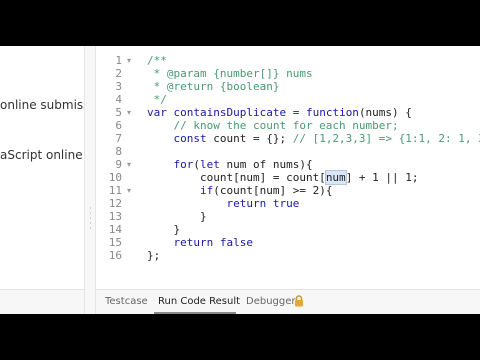  I want to click on line-number: 2, so click(118, 73).